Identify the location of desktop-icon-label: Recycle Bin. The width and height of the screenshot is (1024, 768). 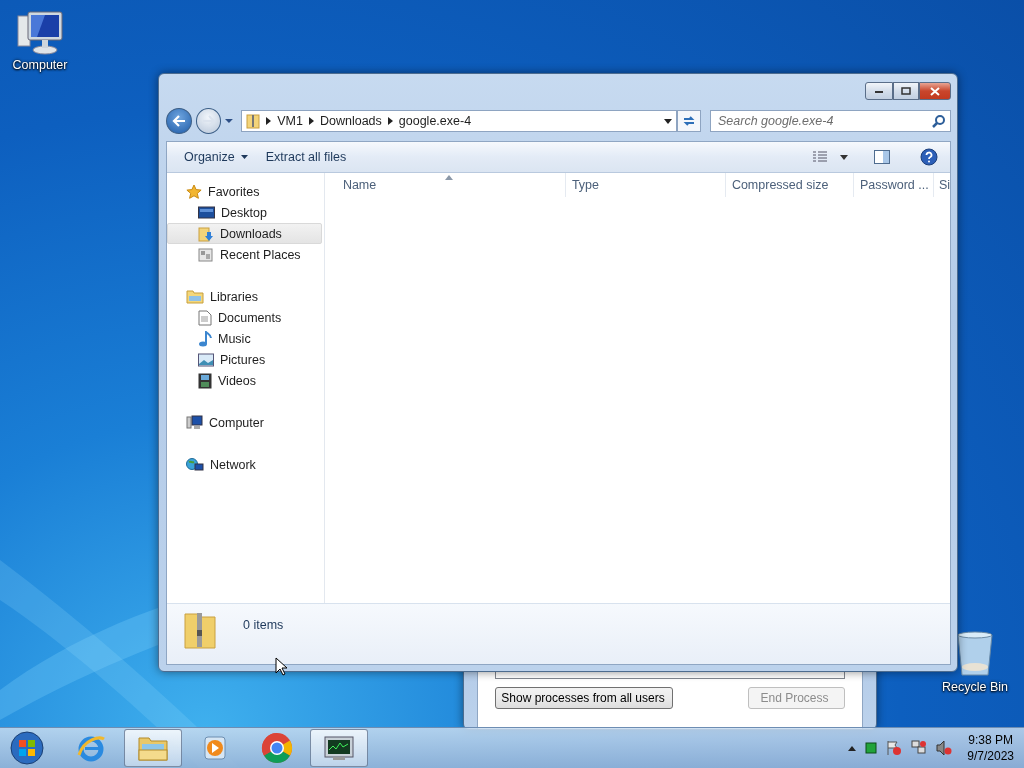
(975, 687).